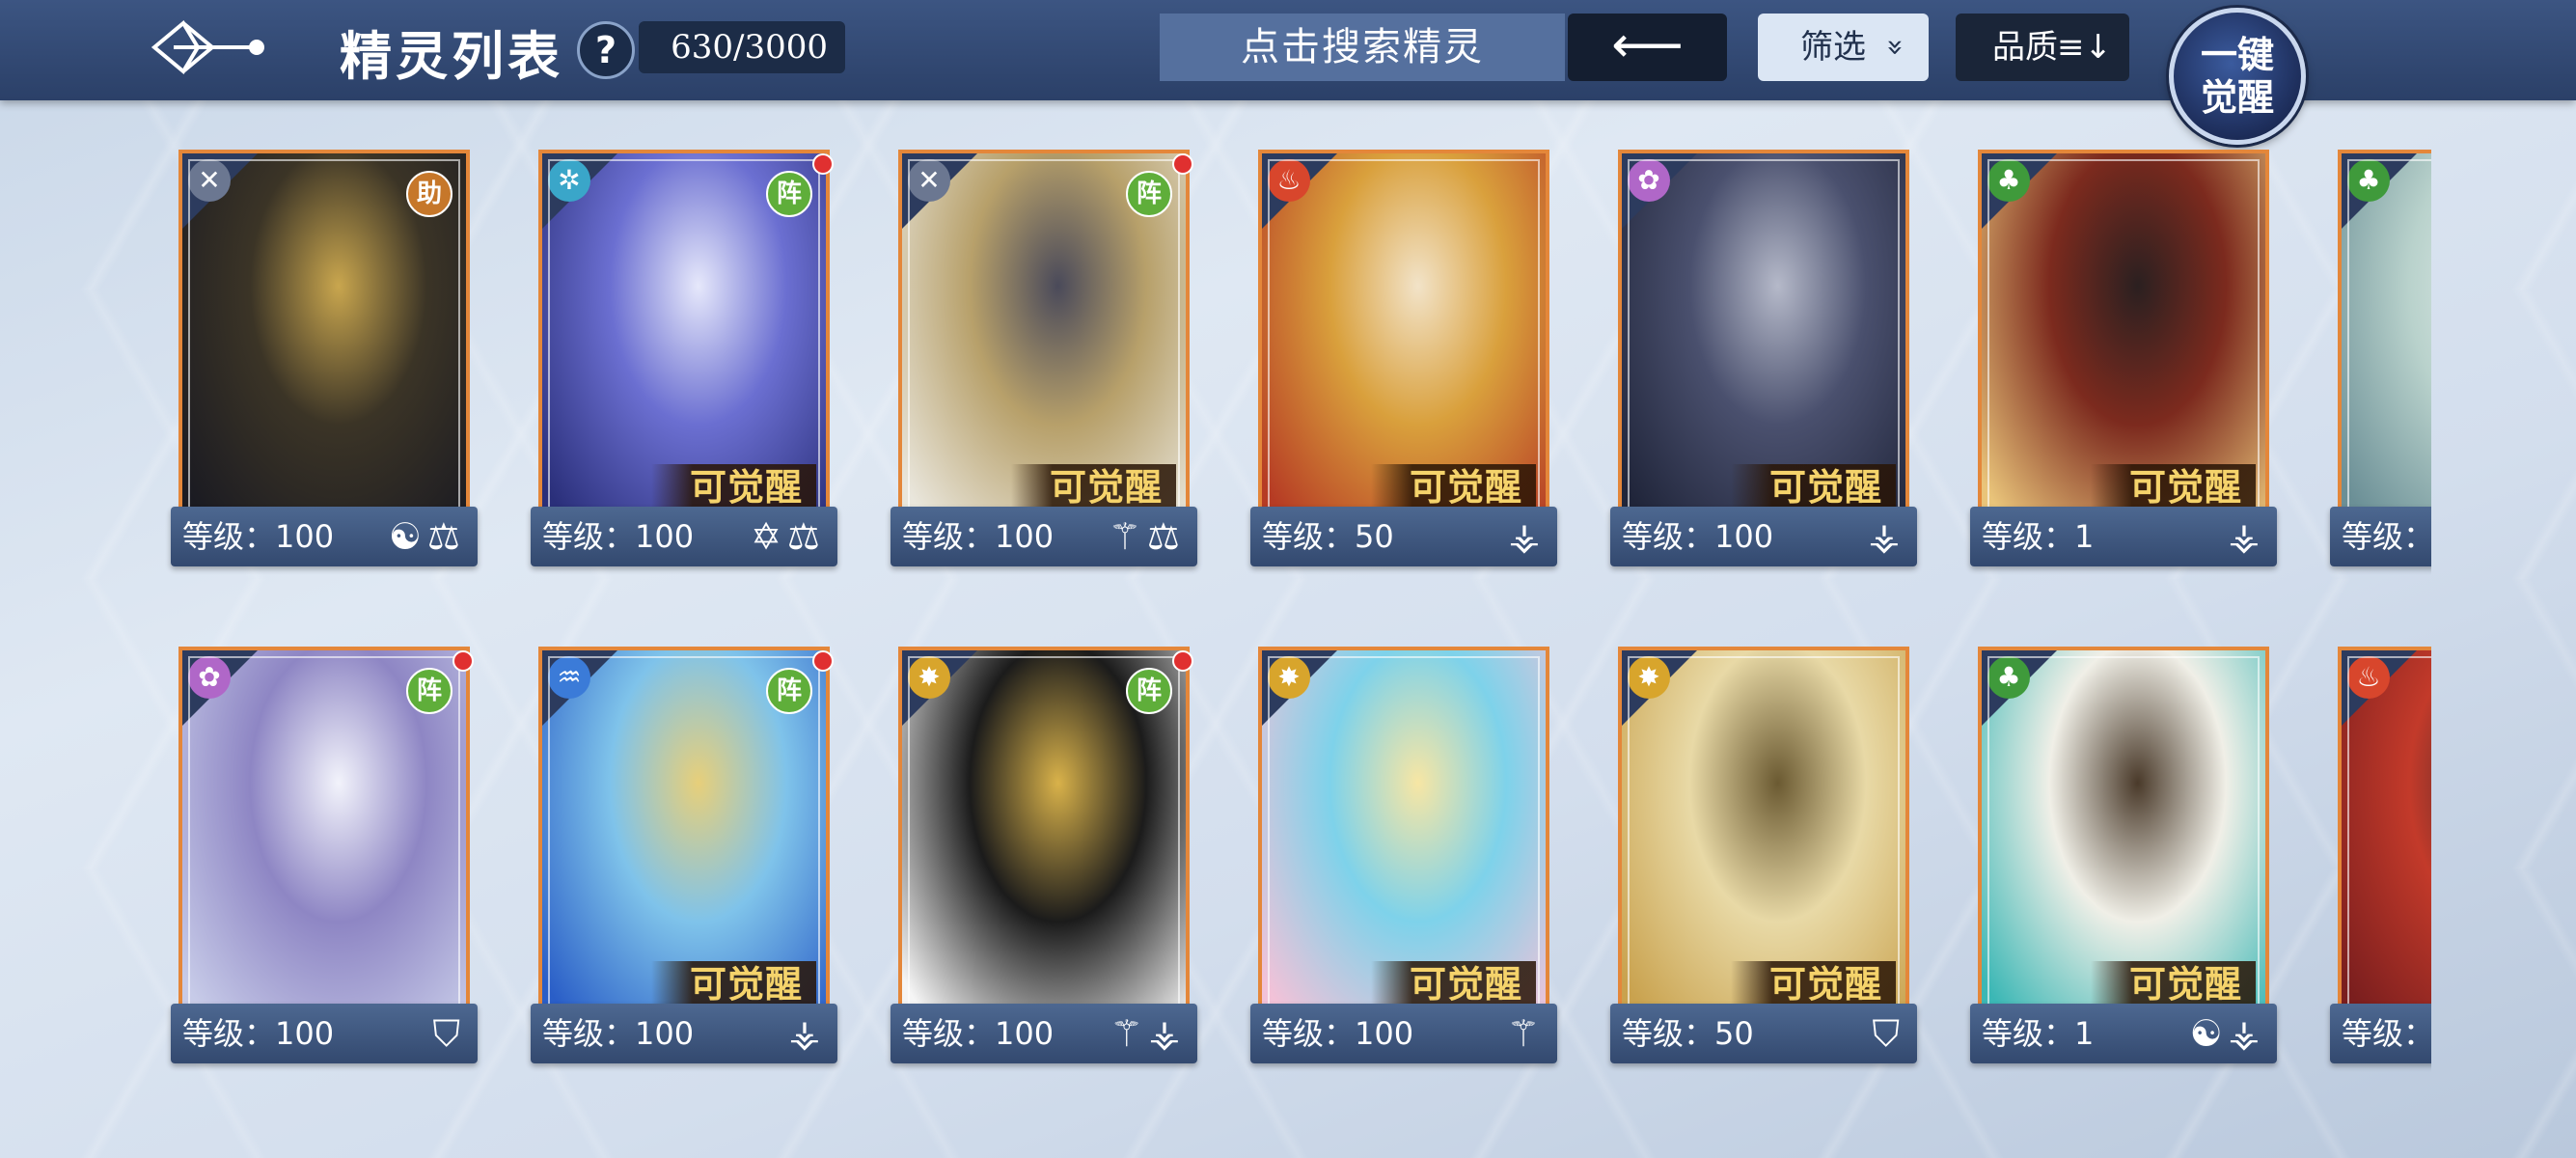  I want to click on spirit-card: ♨ 等级：, so click(2375, 859).